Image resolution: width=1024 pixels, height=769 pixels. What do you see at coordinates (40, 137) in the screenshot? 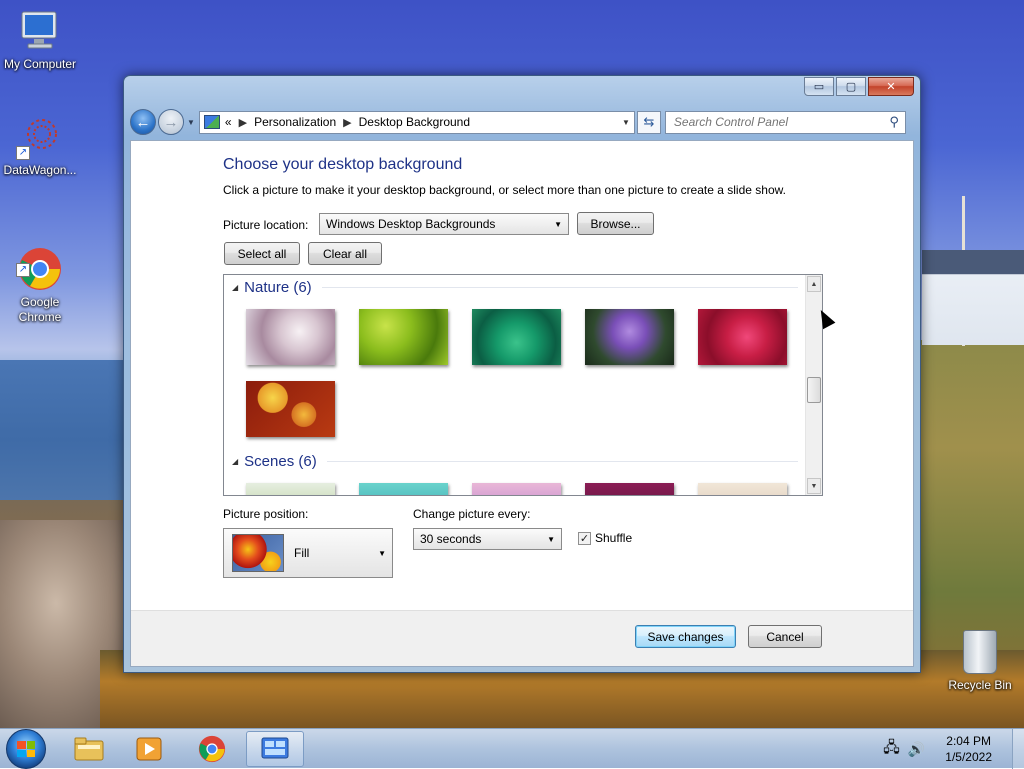
I see `datawagon-icon: ↗` at bounding box center [40, 137].